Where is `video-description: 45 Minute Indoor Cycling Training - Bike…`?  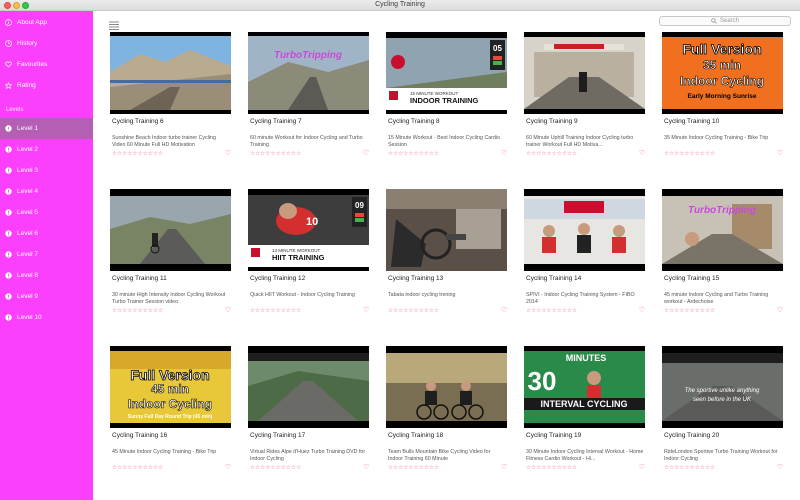 video-description: 45 Minute Indoor Cycling Training - Bike… is located at coordinates (164, 452).